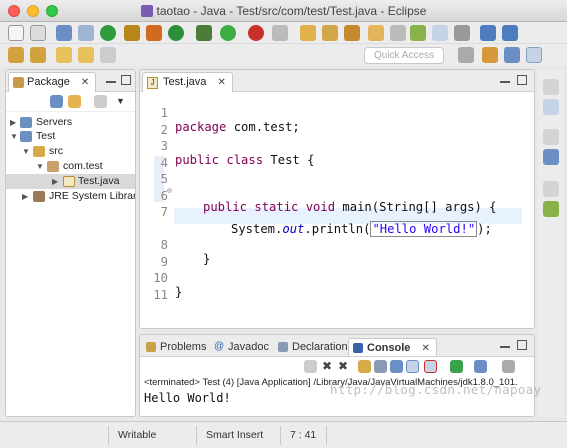  I want to click on outline-view-icon, so click(551, 107).